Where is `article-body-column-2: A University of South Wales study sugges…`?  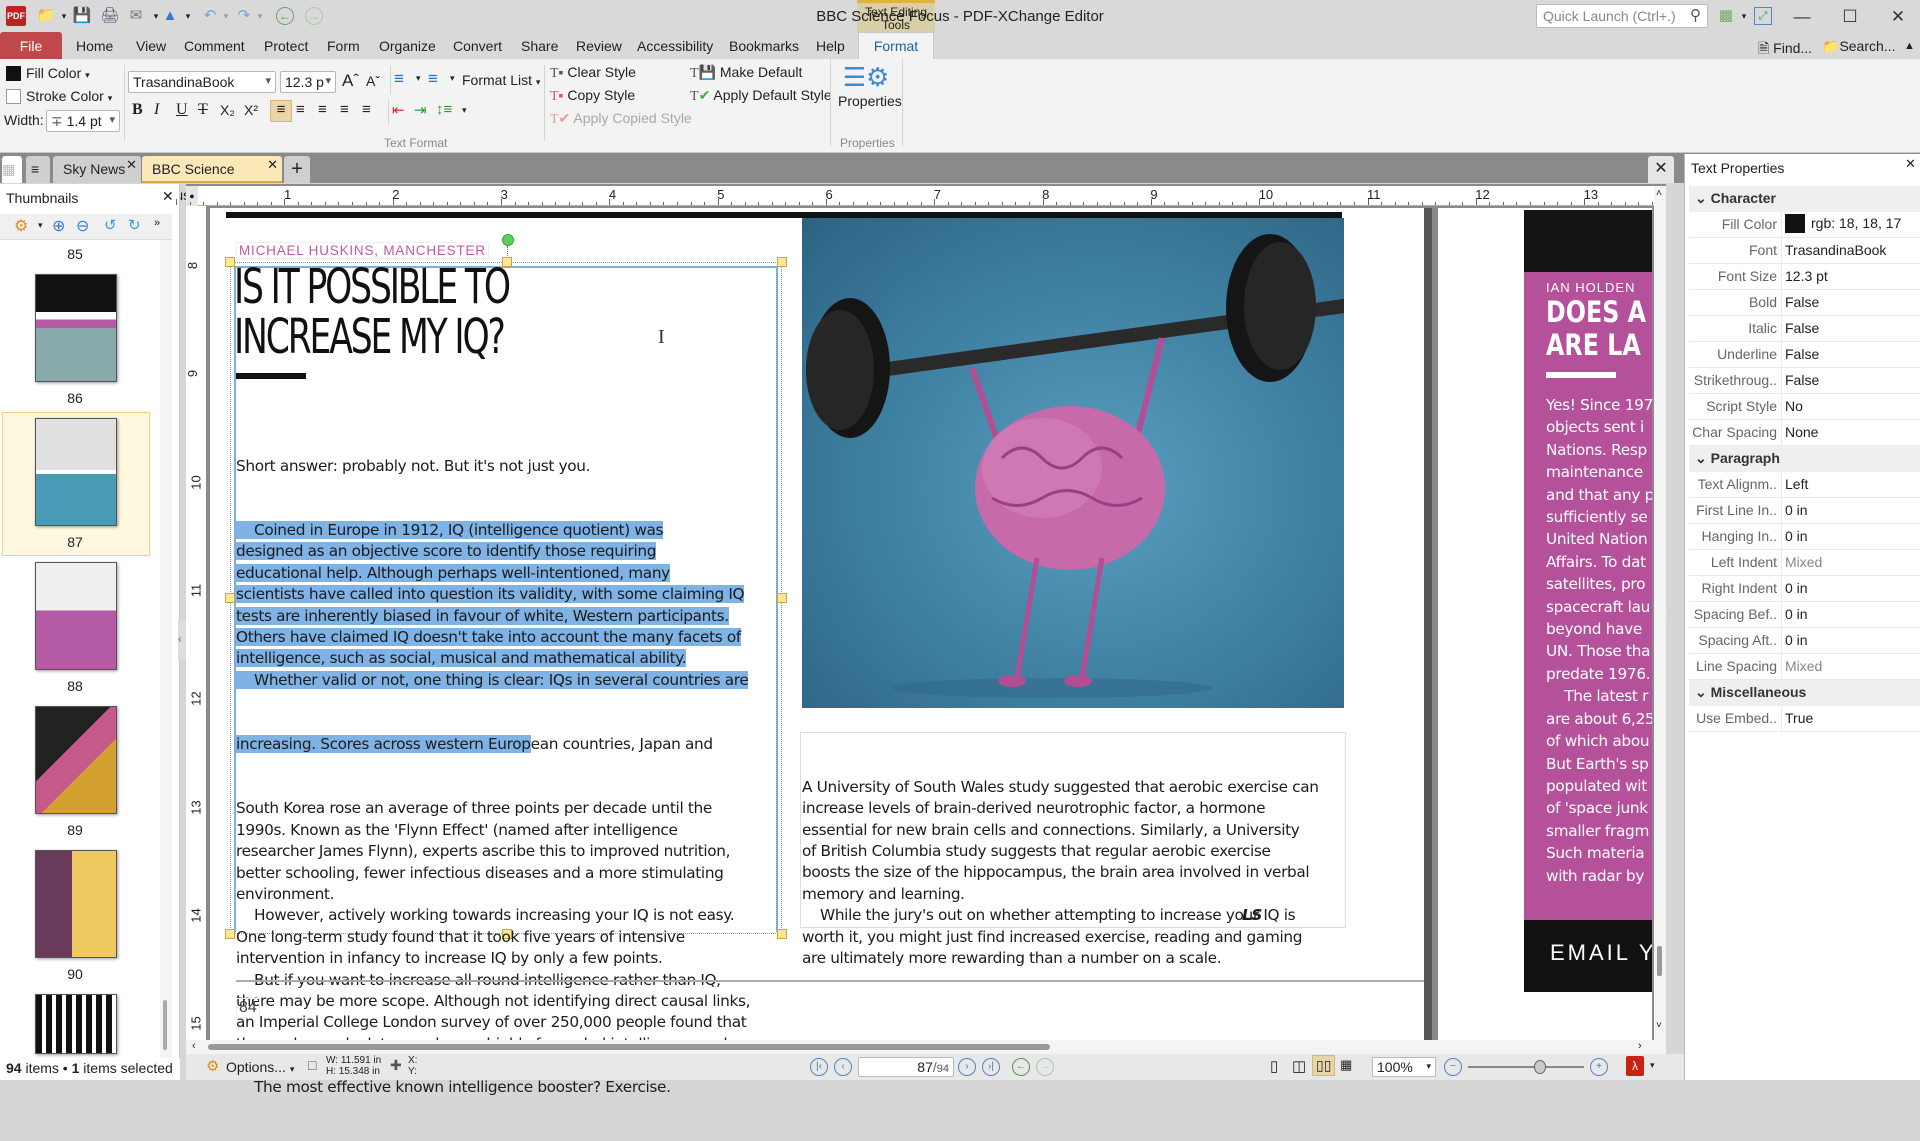
article-body-column-2: A University of South Wales study sugges… is located at coordinates (1074, 873).